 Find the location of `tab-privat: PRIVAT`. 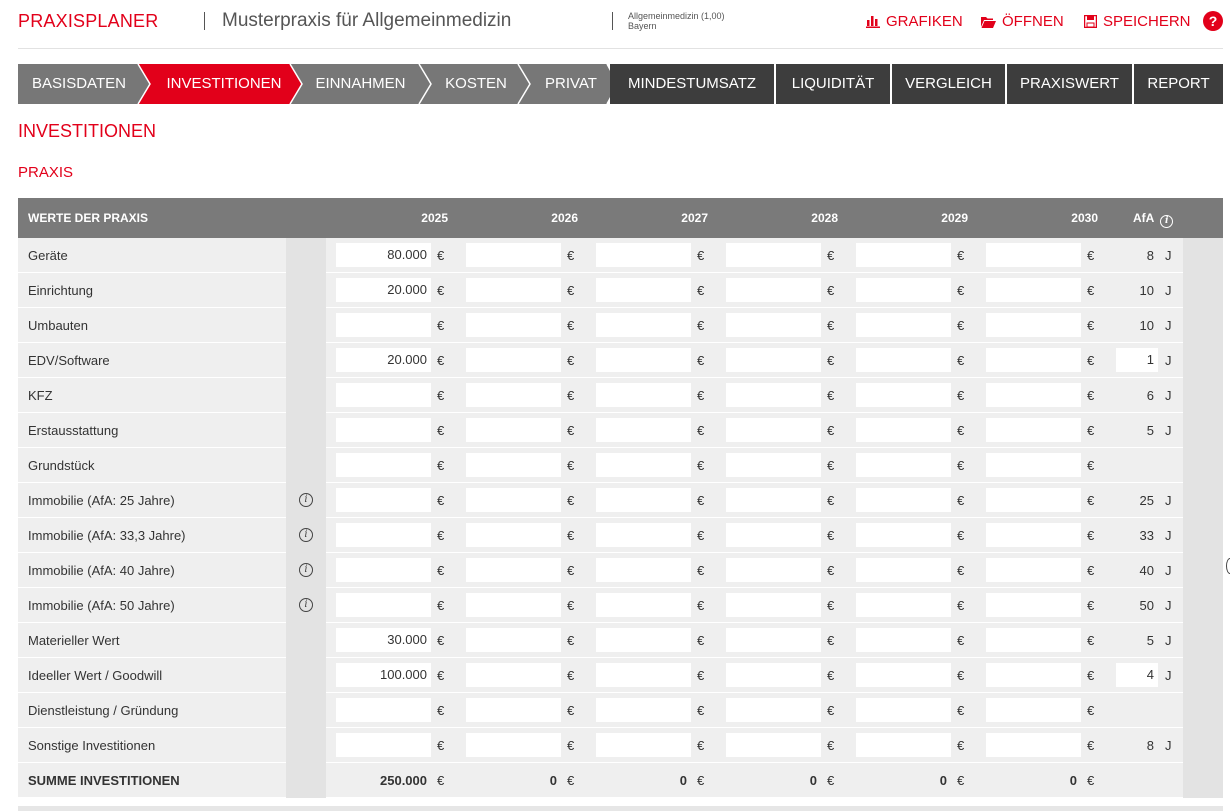

tab-privat: PRIVAT is located at coordinates (571, 84).